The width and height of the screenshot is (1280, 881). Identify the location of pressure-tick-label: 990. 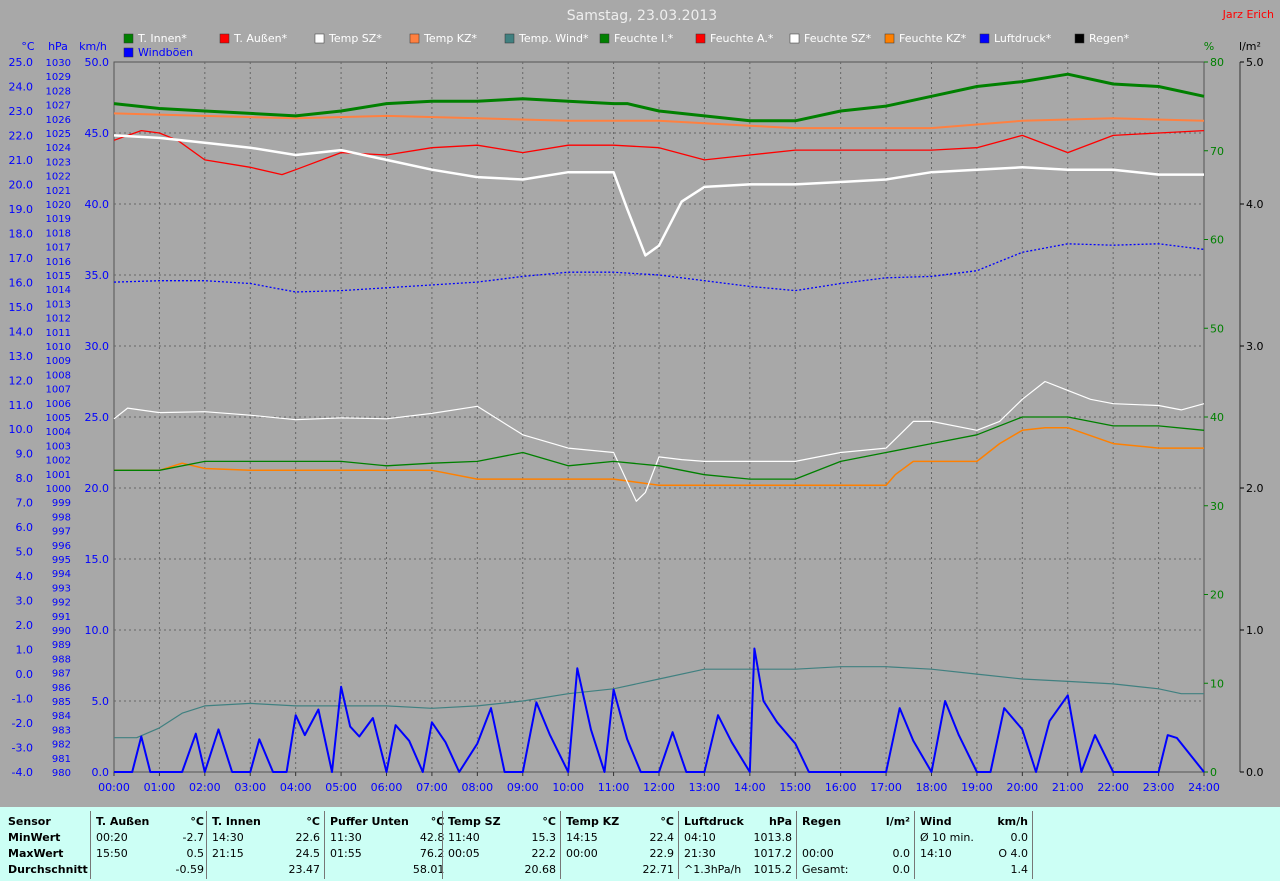
(61, 631).